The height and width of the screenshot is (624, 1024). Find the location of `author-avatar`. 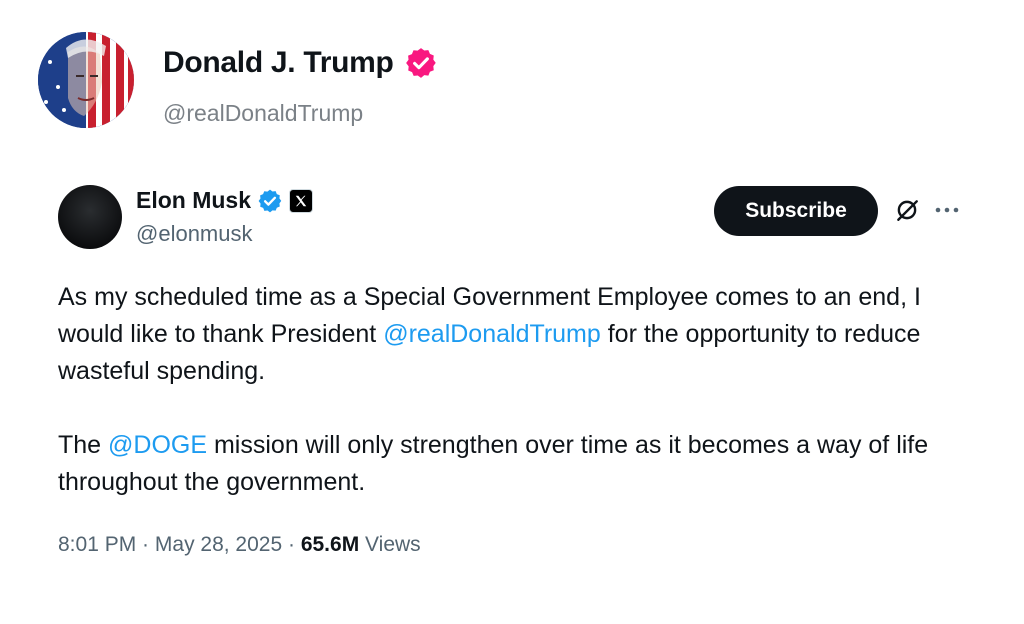

author-avatar is located at coordinates (90, 217).